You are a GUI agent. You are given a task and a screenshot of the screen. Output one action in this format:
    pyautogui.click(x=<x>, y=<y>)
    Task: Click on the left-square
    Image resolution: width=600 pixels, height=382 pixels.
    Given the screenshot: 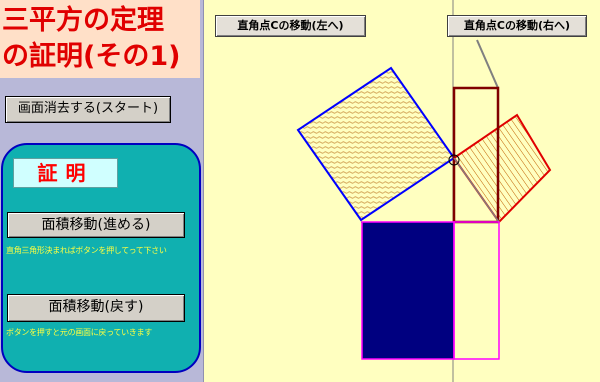 What is the action you would take?
    pyautogui.click(x=376, y=144)
    